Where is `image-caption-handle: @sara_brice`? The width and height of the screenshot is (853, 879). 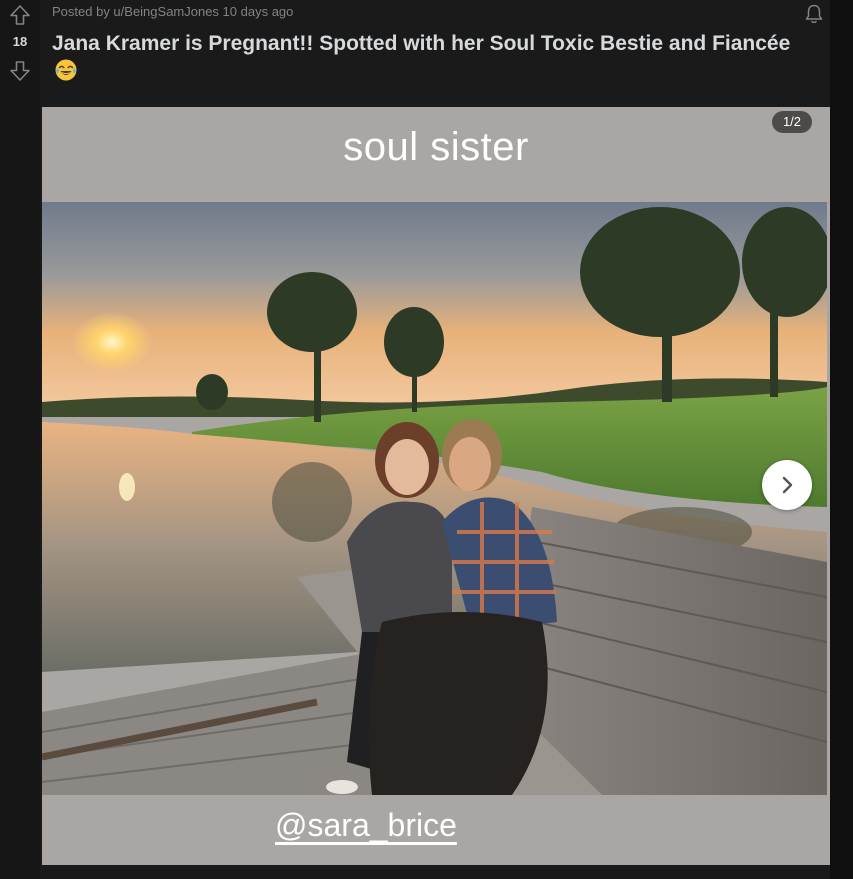
image-caption-handle: @sara_brice is located at coordinates (366, 825).